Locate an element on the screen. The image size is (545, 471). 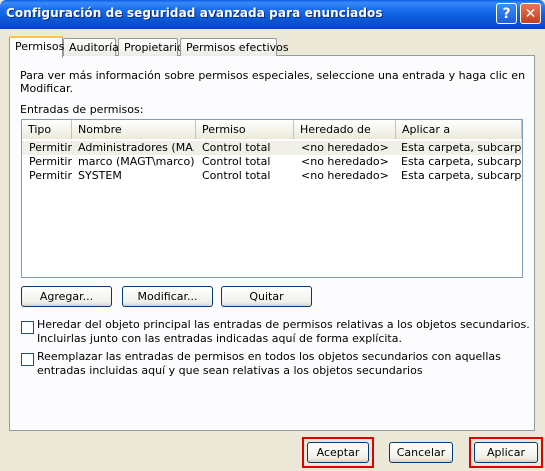
tab-permisos: Permisos is located at coordinates (36, 47).